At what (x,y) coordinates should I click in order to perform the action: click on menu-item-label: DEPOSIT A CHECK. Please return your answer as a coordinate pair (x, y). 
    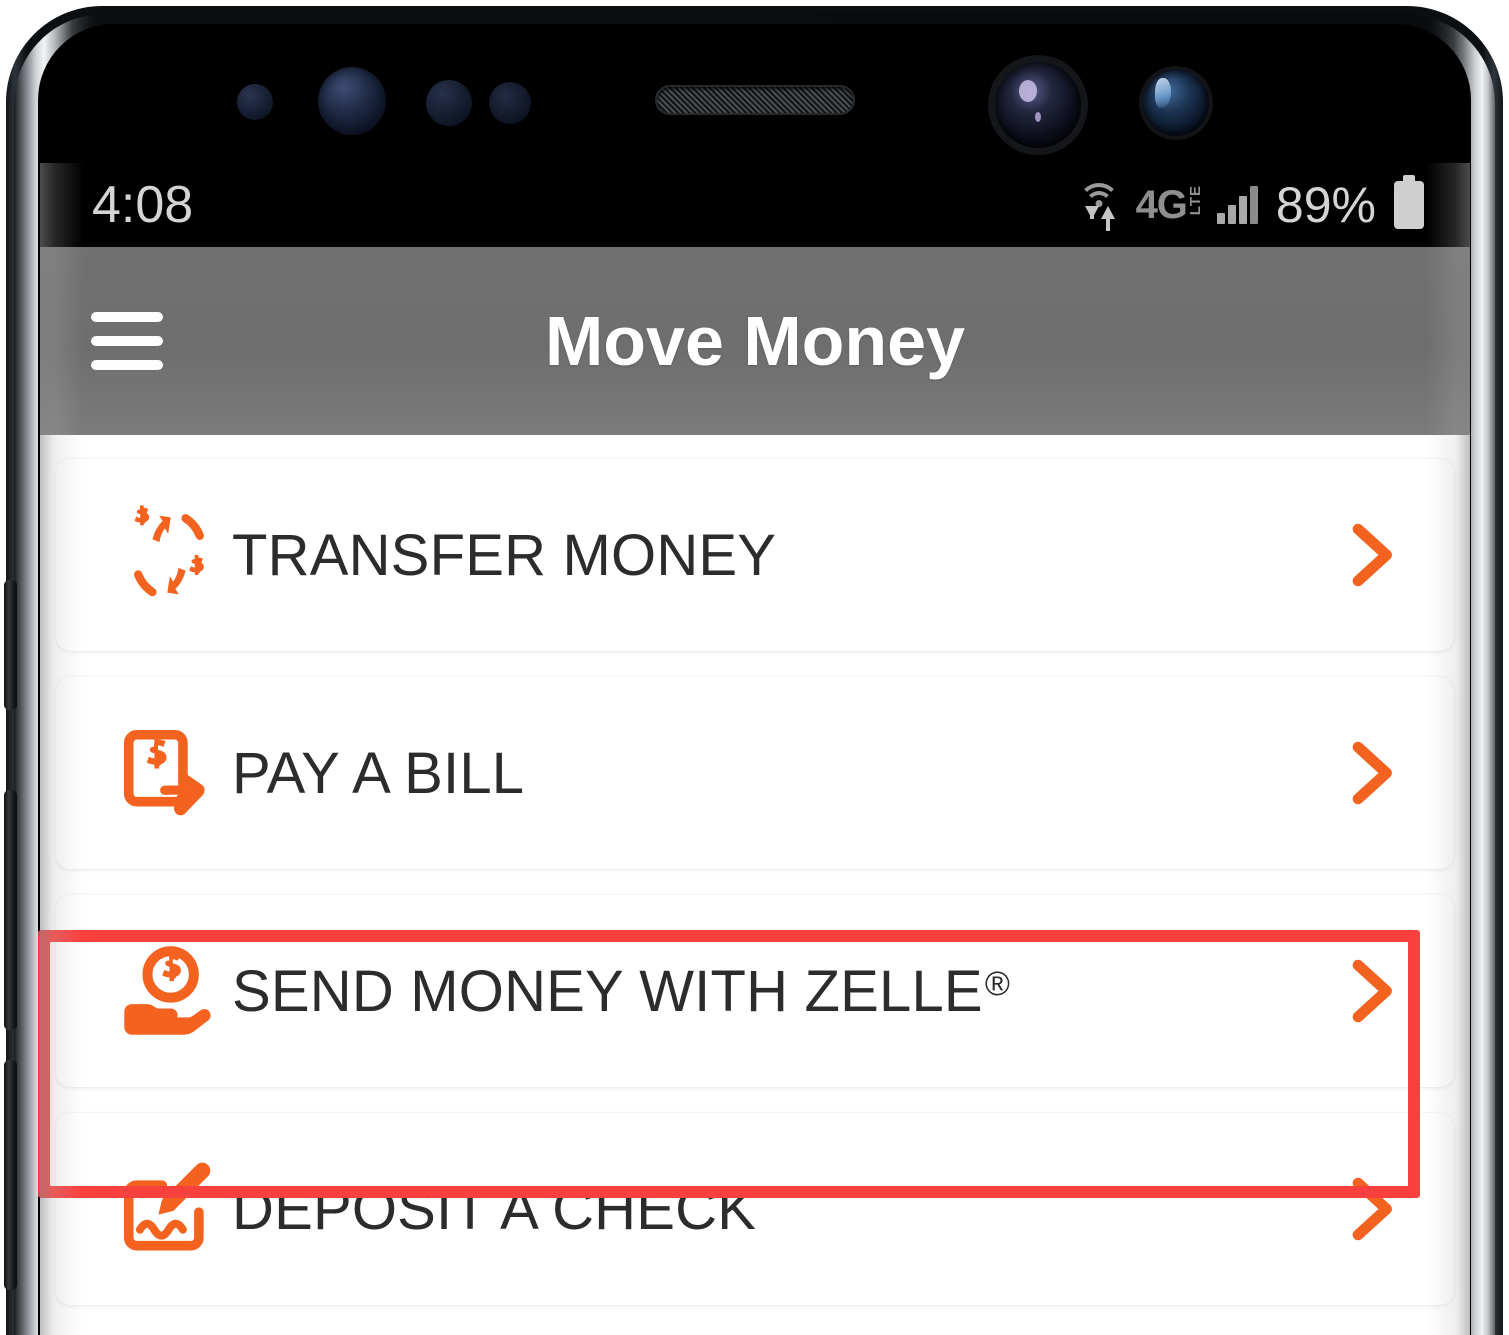
    Looking at the image, I should click on (786, 1209).